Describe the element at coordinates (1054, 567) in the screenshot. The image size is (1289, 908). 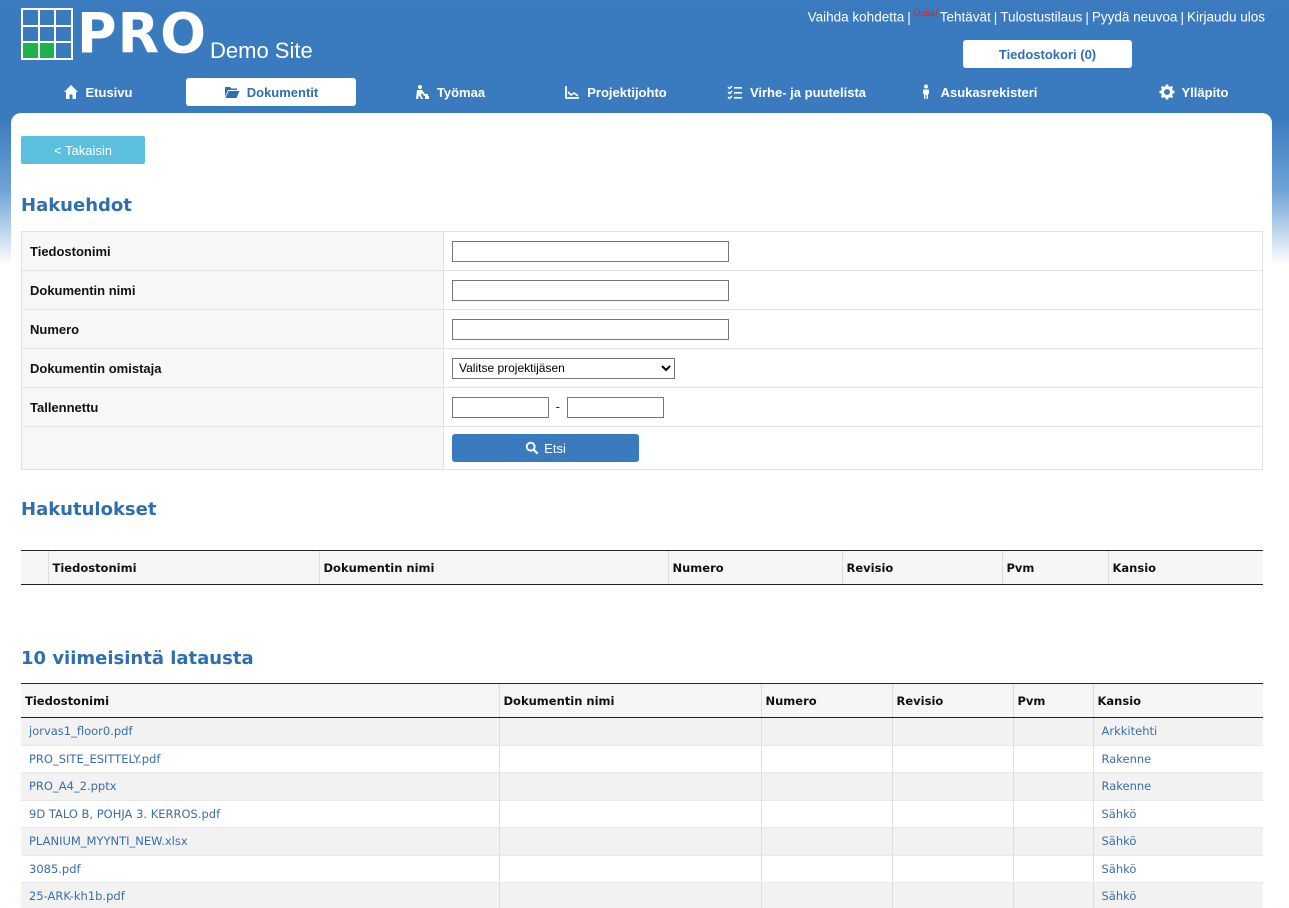
I see `results-col-date: Pvm` at that location.